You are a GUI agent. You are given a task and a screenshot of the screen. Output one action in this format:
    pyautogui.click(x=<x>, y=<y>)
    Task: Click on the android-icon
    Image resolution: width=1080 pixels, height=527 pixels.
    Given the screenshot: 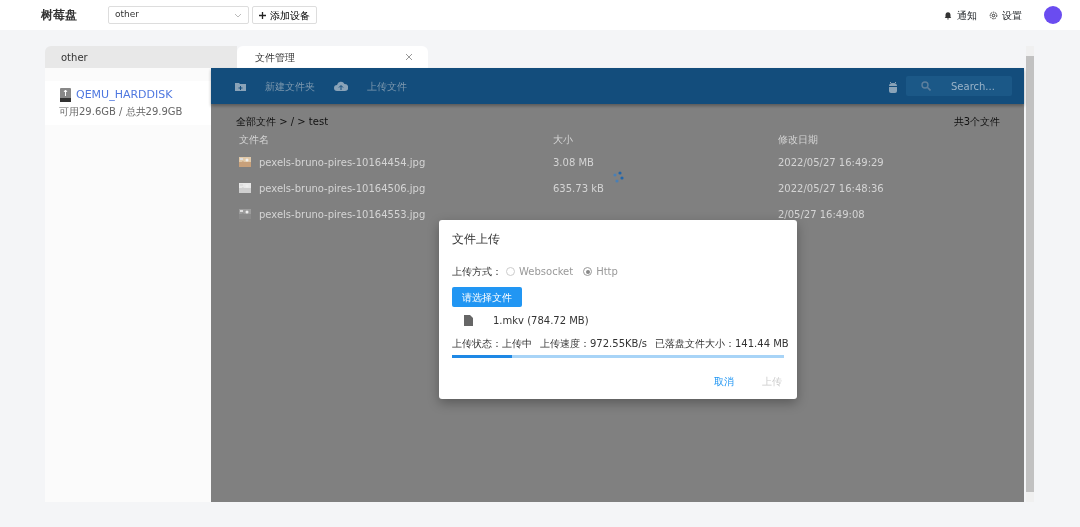 What is the action you would take?
    pyautogui.click(x=893, y=86)
    